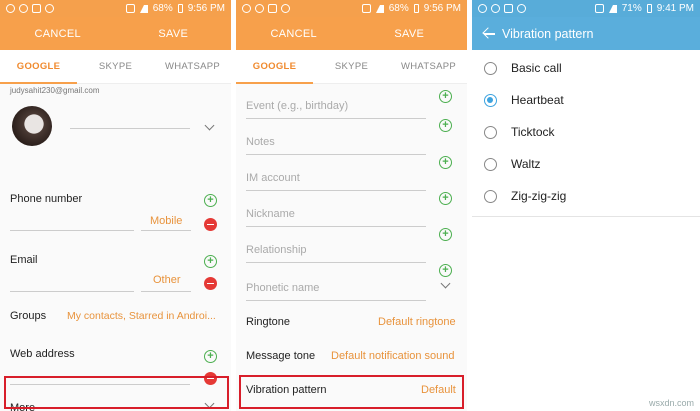 The width and height of the screenshot is (700, 411). What do you see at coordinates (586, 8) in the screenshot?
I see `status-bar: 71% 9:41 PM` at bounding box center [586, 8].